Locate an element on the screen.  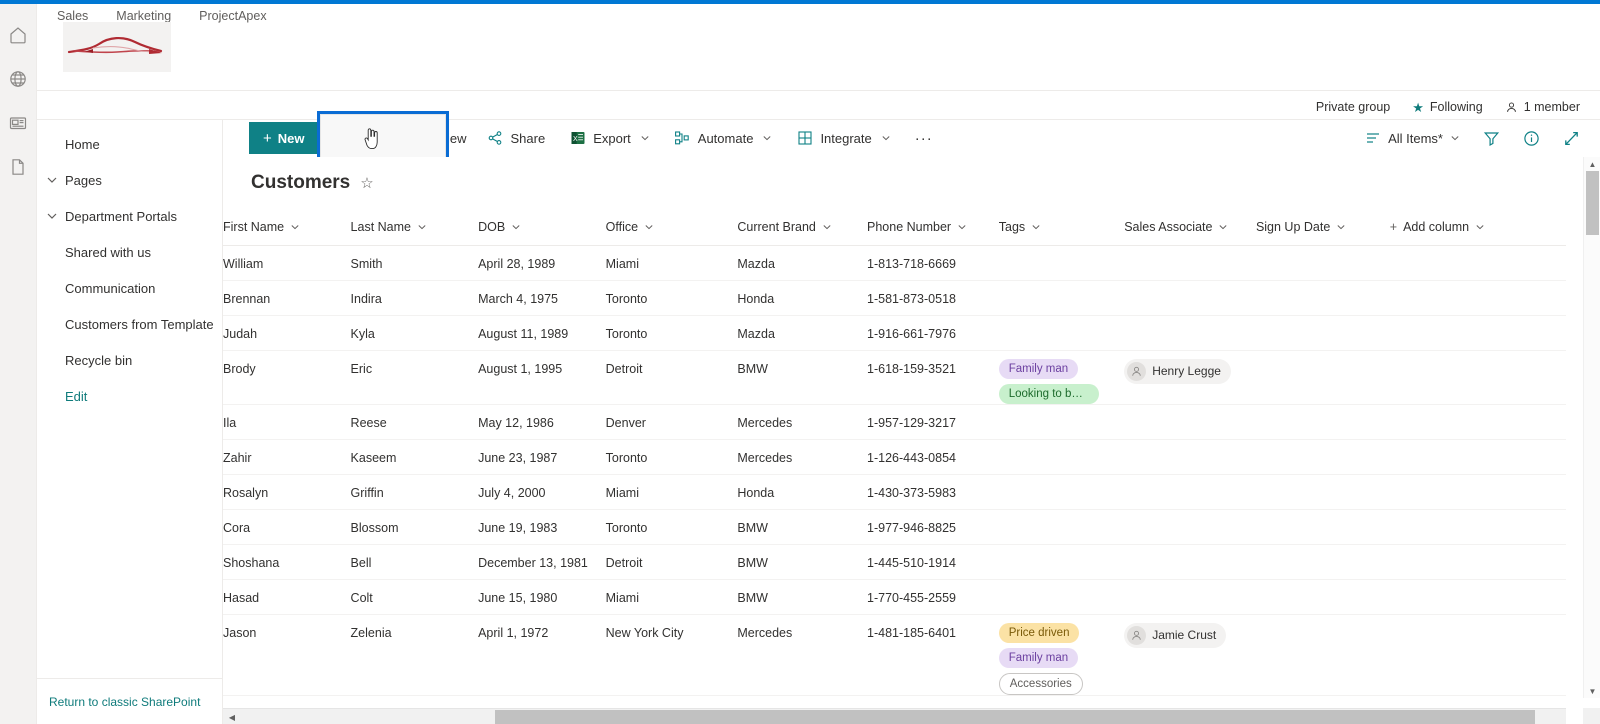
classic-sharepoint-footer: Return to classic SharePoint is located at coordinates (129, 701).